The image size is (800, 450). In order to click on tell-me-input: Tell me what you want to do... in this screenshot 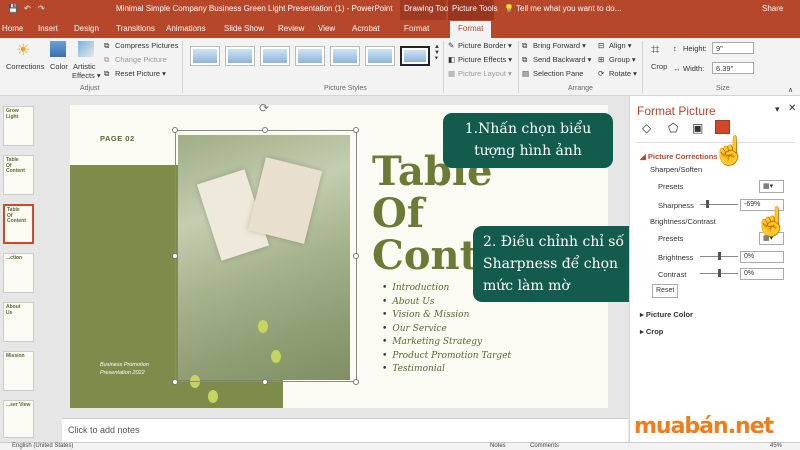, I will do `click(568, 8)`.